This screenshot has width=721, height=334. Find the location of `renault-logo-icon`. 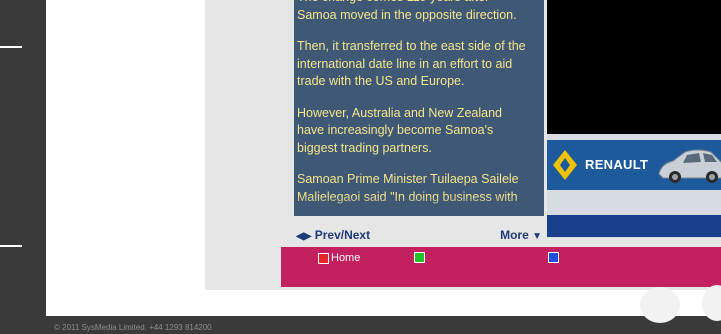

renault-logo-icon is located at coordinates (565, 165).